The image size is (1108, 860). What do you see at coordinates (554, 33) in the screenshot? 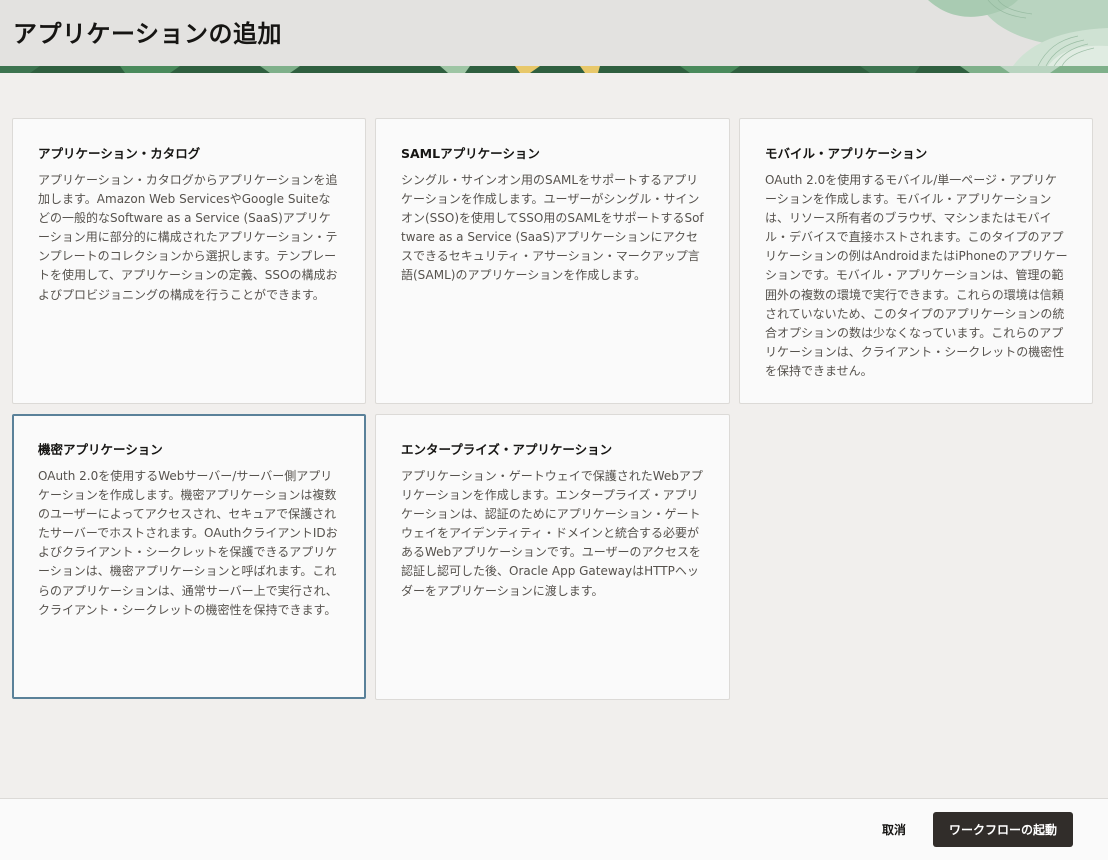
I see `page-header: アプリケーションの追加` at bounding box center [554, 33].